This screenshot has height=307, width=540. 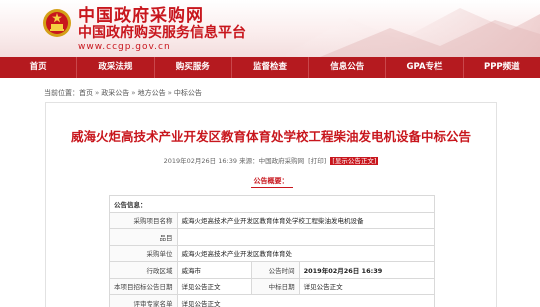 I want to click on main-nav: 首页 政采法规 购买服务 监督检查 信息公告 GPA专栏 PPP频道, so click(x=270, y=67).